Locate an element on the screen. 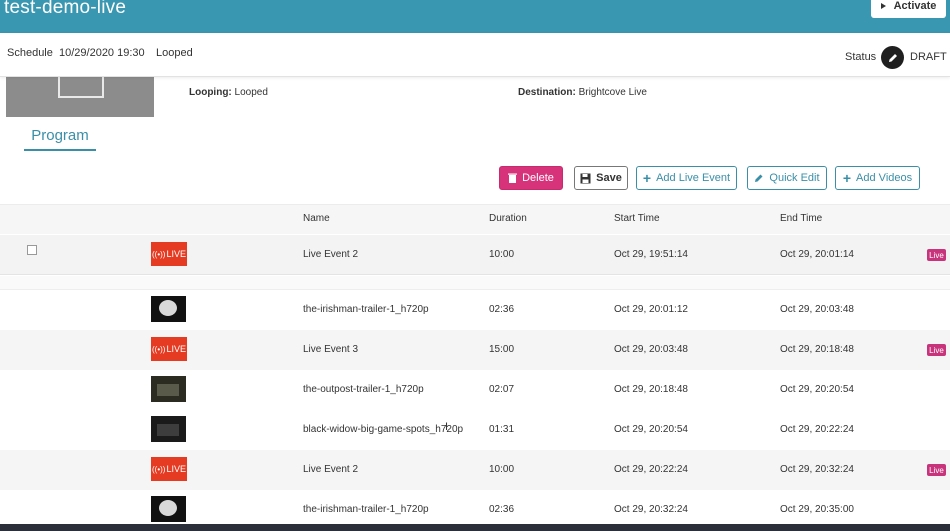 The height and width of the screenshot is (531, 950). tab-underline is located at coordinates (60, 150).